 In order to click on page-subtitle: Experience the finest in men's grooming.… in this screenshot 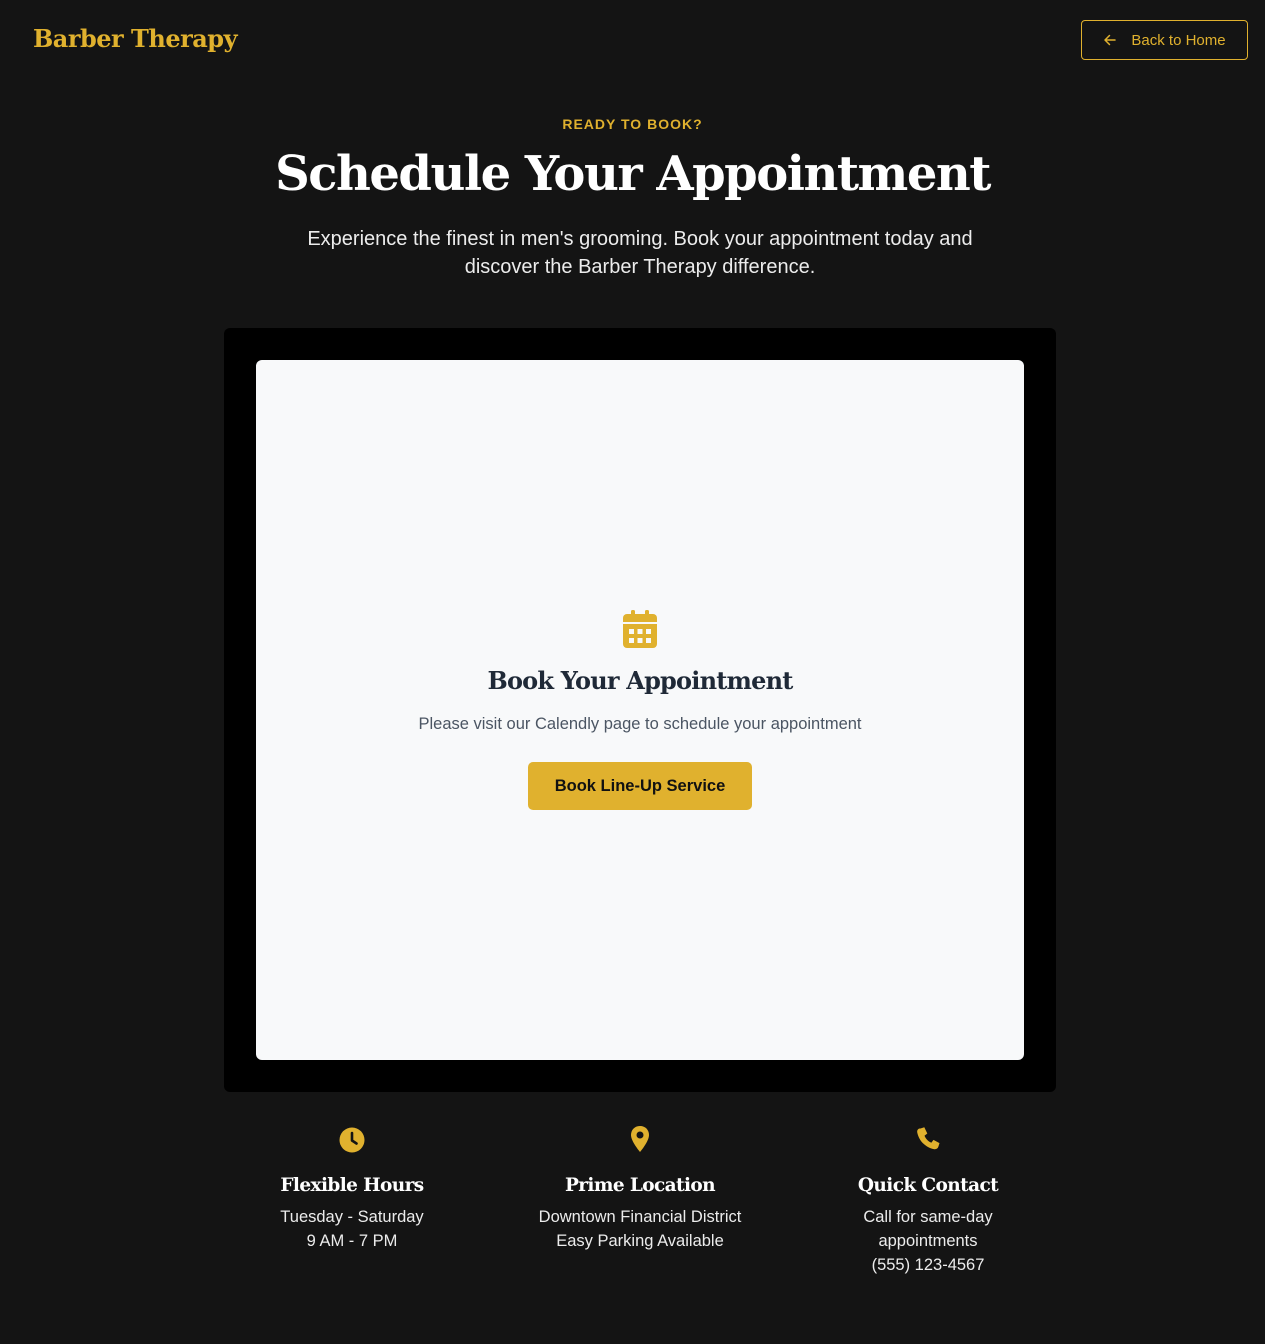, I will do `click(640, 253)`.